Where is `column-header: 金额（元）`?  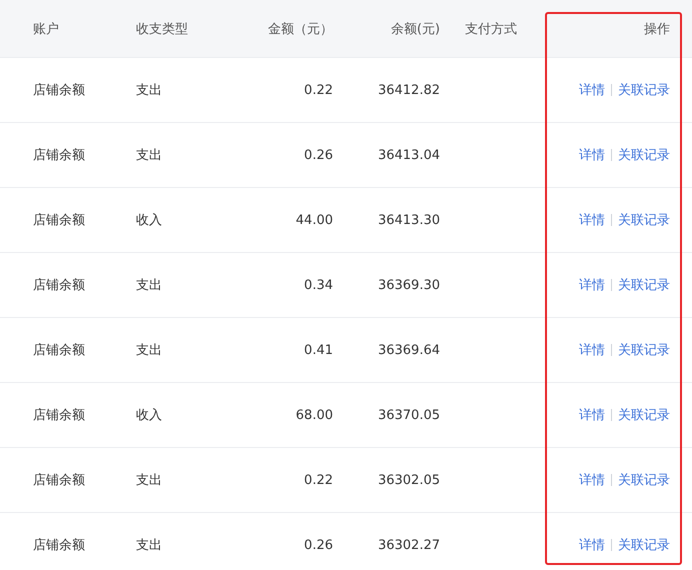
column-header: 金额（元） is located at coordinates (292, 29).